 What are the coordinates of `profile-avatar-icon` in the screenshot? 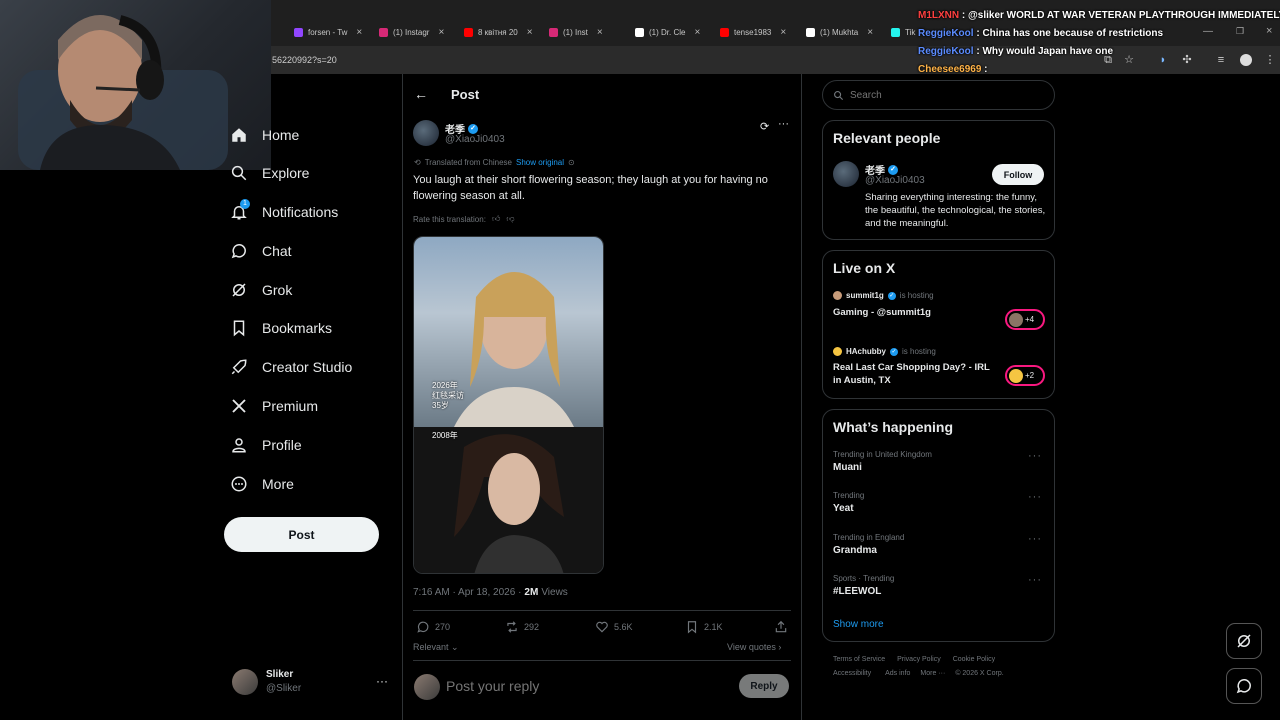 It's located at (1246, 60).